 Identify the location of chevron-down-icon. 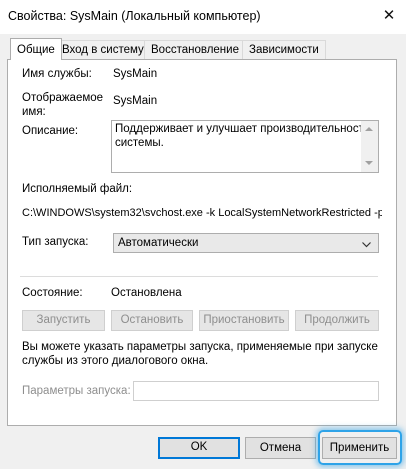
(366, 243).